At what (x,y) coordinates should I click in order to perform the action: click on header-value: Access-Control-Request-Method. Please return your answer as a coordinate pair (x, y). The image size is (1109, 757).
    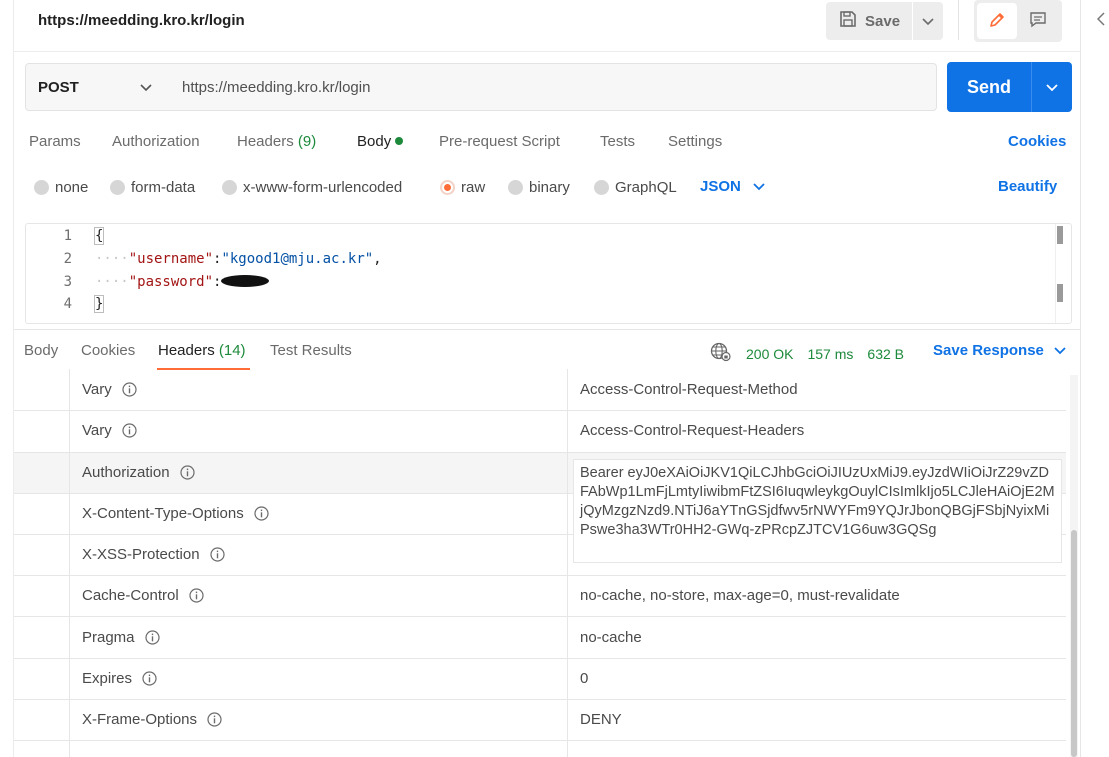
    Looking at the image, I should click on (689, 389).